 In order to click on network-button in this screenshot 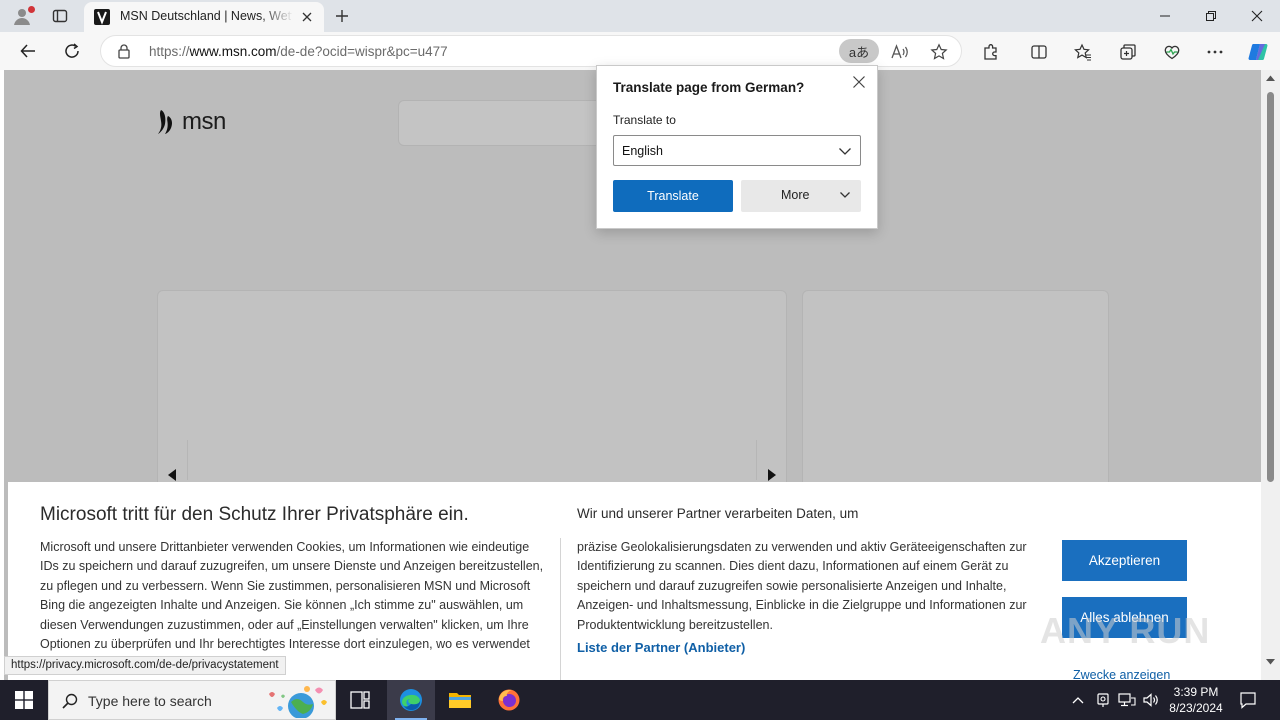, I will do `click(1127, 700)`.